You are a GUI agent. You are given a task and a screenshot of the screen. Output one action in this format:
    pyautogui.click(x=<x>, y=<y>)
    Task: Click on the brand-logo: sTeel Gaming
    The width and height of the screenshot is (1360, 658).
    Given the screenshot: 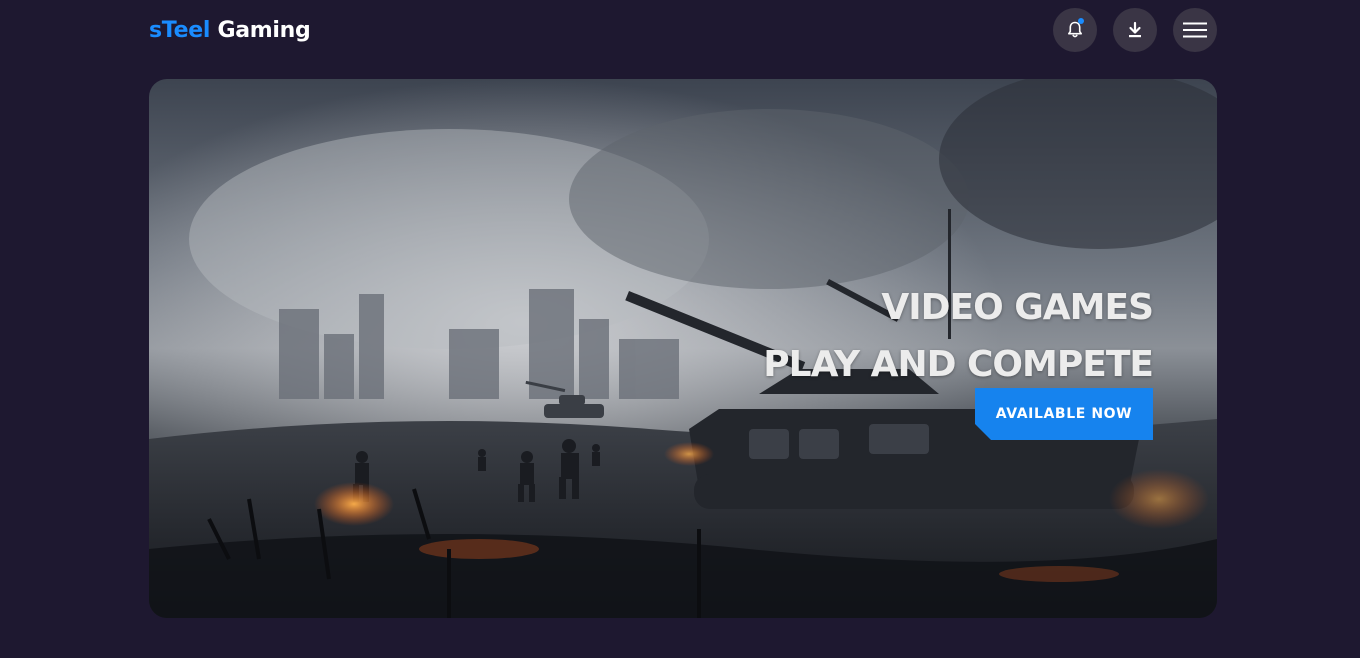 What is the action you would take?
    pyautogui.click(x=230, y=30)
    